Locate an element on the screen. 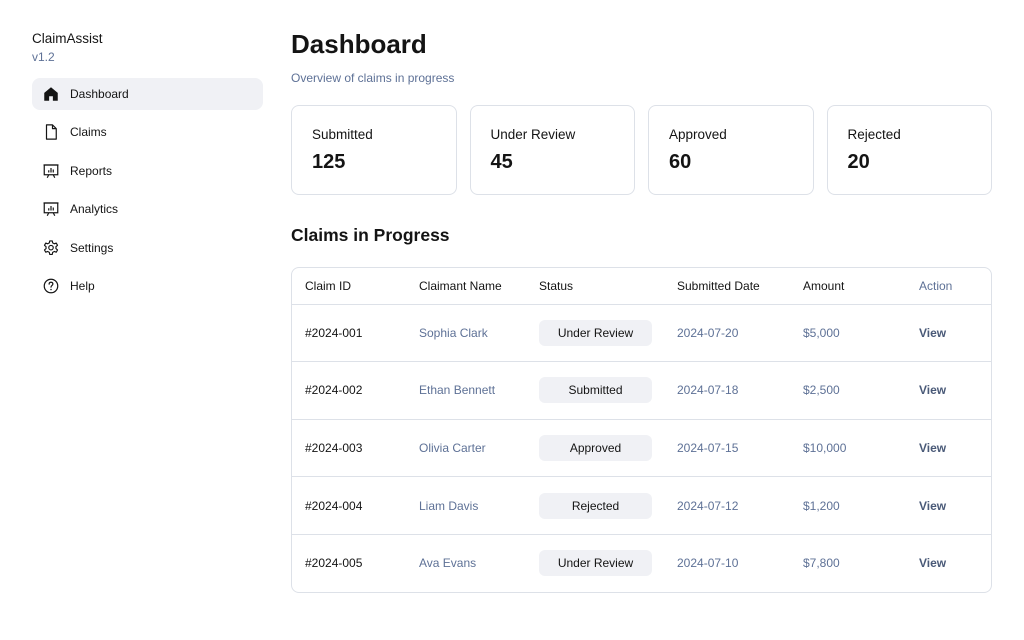 Image resolution: width=1024 pixels, height=640 pixels. page-subtitle: Overview of claims in progress is located at coordinates (373, 78).